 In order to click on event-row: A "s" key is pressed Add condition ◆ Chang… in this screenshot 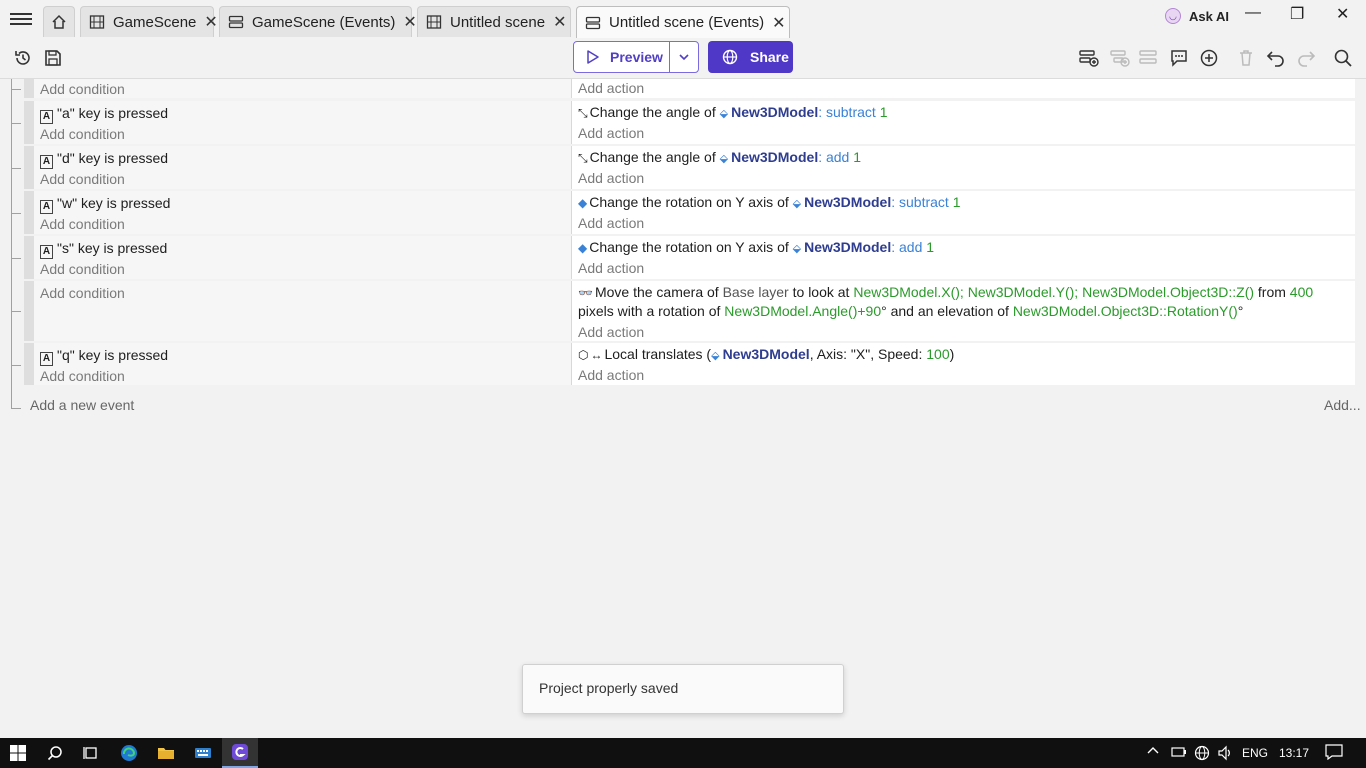, I will do `click(689, 258)`.